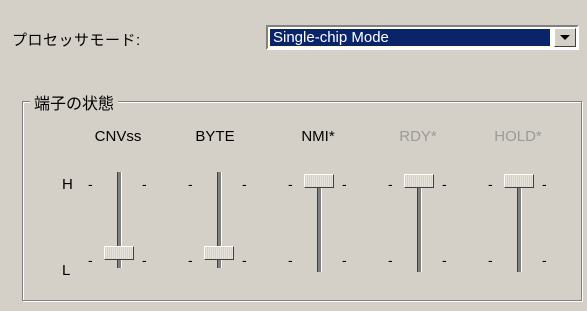 This screenshot has width=587, height=311. I want to click on pin-slider-hold: - - - -, so click(520, 227).